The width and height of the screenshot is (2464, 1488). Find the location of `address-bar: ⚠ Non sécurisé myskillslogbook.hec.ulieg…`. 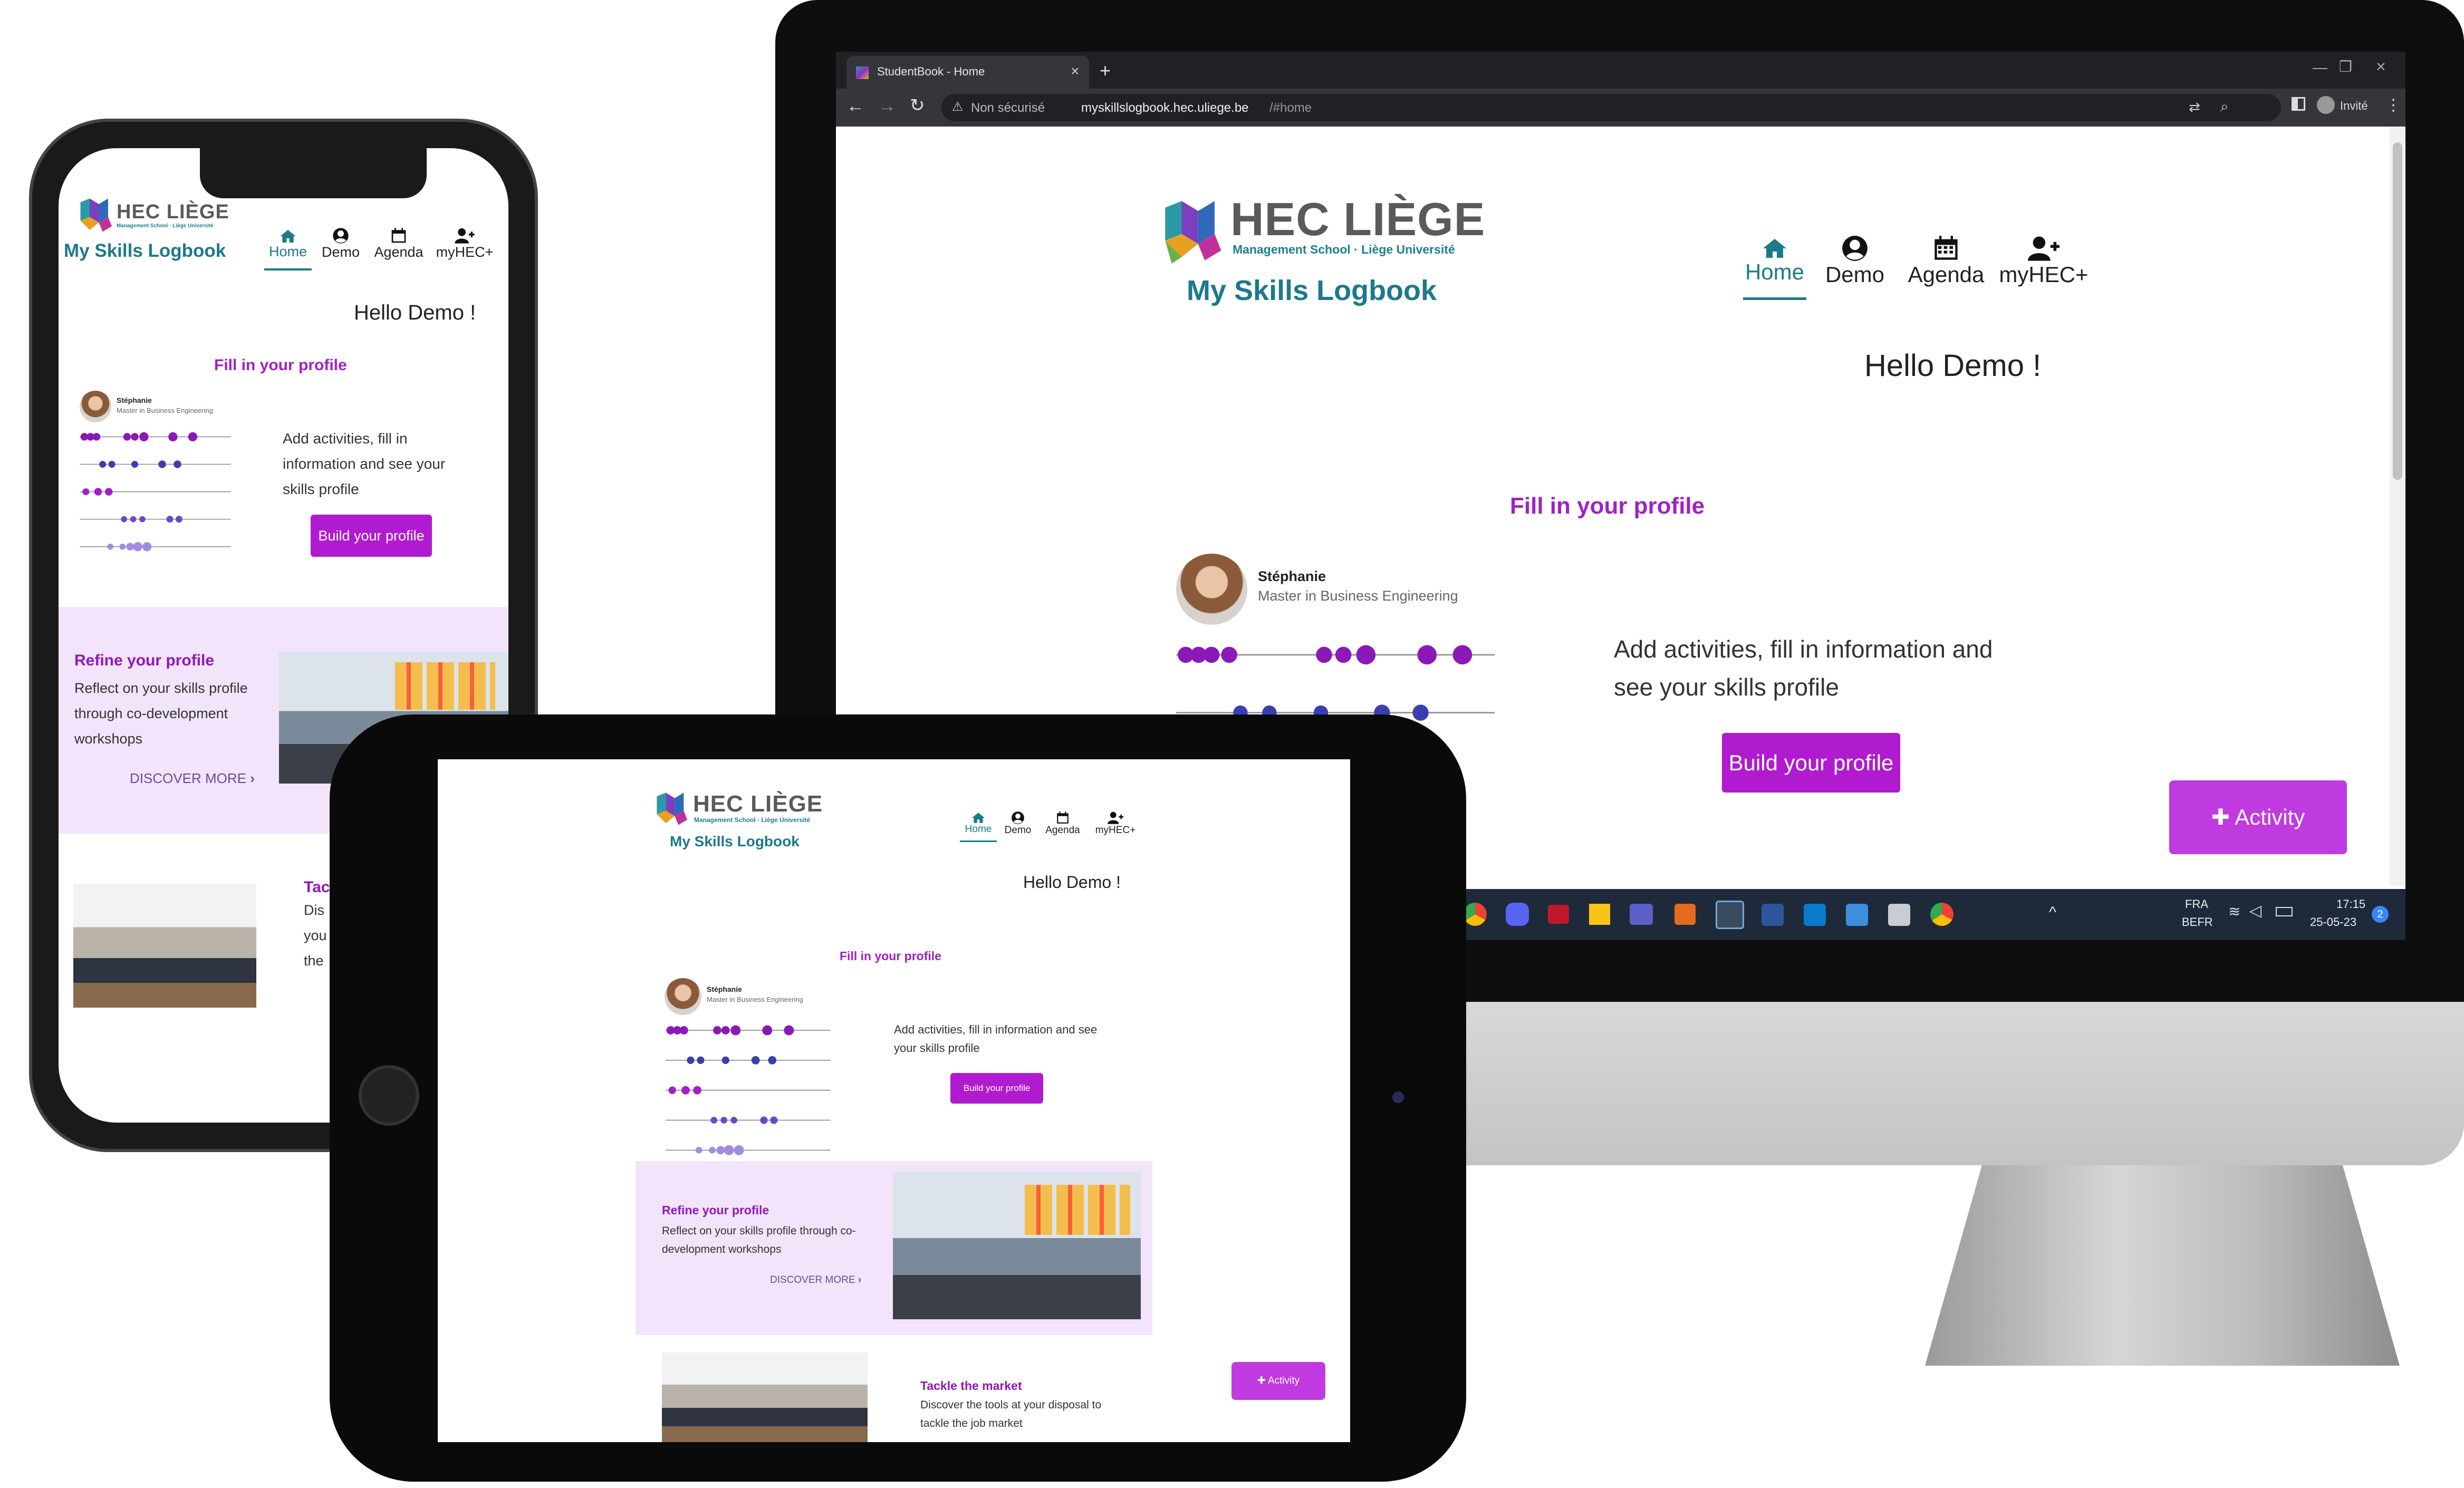

address-bar: ⚠ Non sécurisé myskillslogbook.hec.ulieg… is located at coordinates (1611, 107).